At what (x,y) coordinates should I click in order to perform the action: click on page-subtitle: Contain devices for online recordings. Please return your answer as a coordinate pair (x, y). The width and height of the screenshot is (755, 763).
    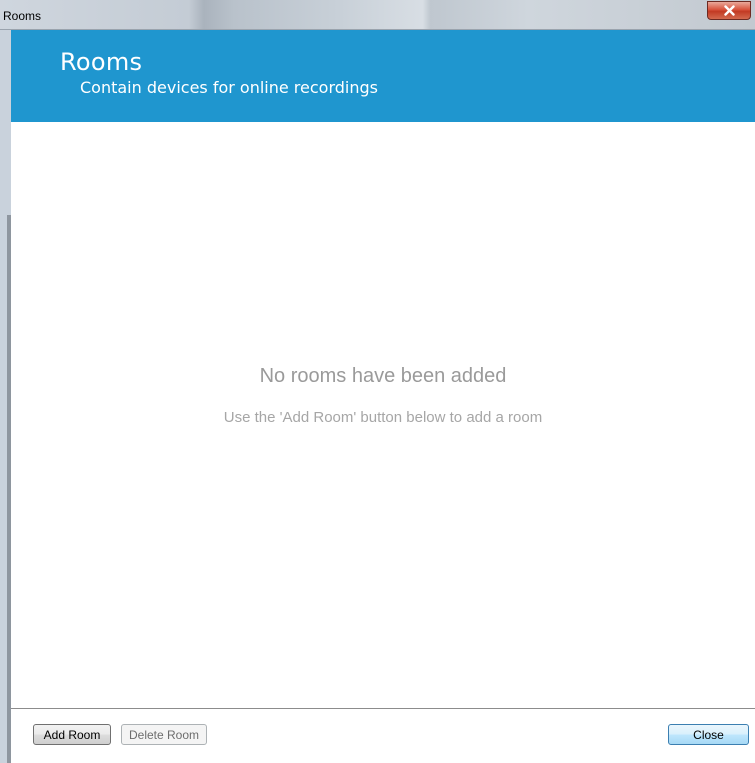
    Looking at the image, I should click on (229, 87).